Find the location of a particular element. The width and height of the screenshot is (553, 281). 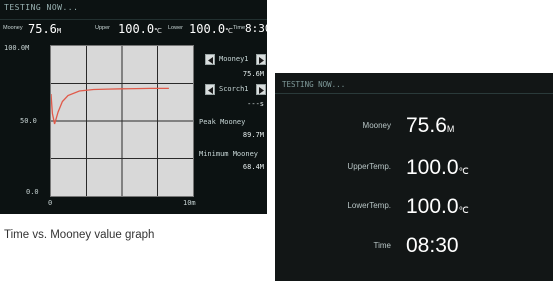

scorch-next-button is located at coordinates (261, 89).